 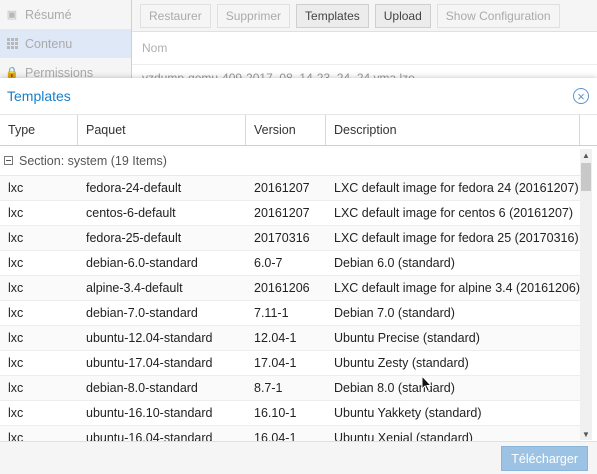 What do you see at coordinates (48, 14) in the screenshot?
I see `nav-item-label: Résumé` at bounding box center [48, 14].